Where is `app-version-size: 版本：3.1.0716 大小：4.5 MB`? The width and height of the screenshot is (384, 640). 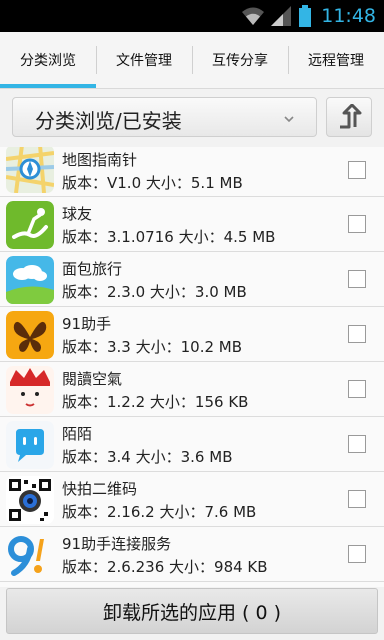
app-version-size: 版本：3.1.0716 大小：4.5 MB is located at coordinates (169, 237).